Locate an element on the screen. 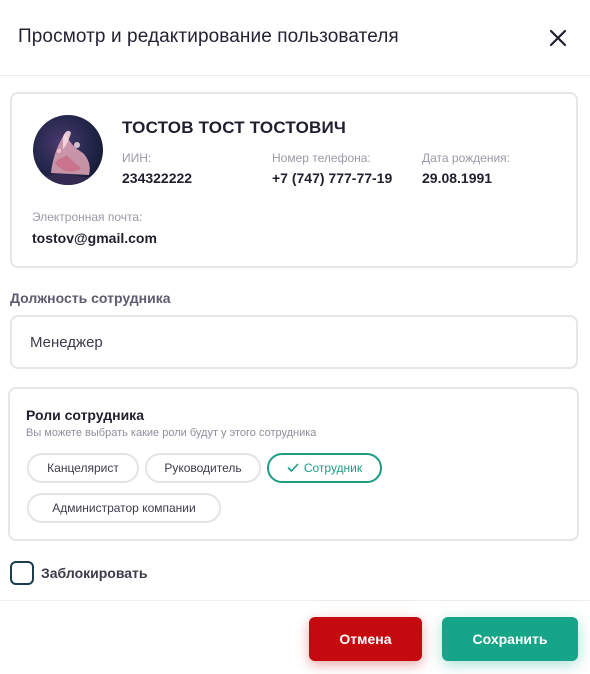 Image resolution: width=590 pixels, height=674 pixels. cancel-button: Отмена is located at coordinates (365, 639).